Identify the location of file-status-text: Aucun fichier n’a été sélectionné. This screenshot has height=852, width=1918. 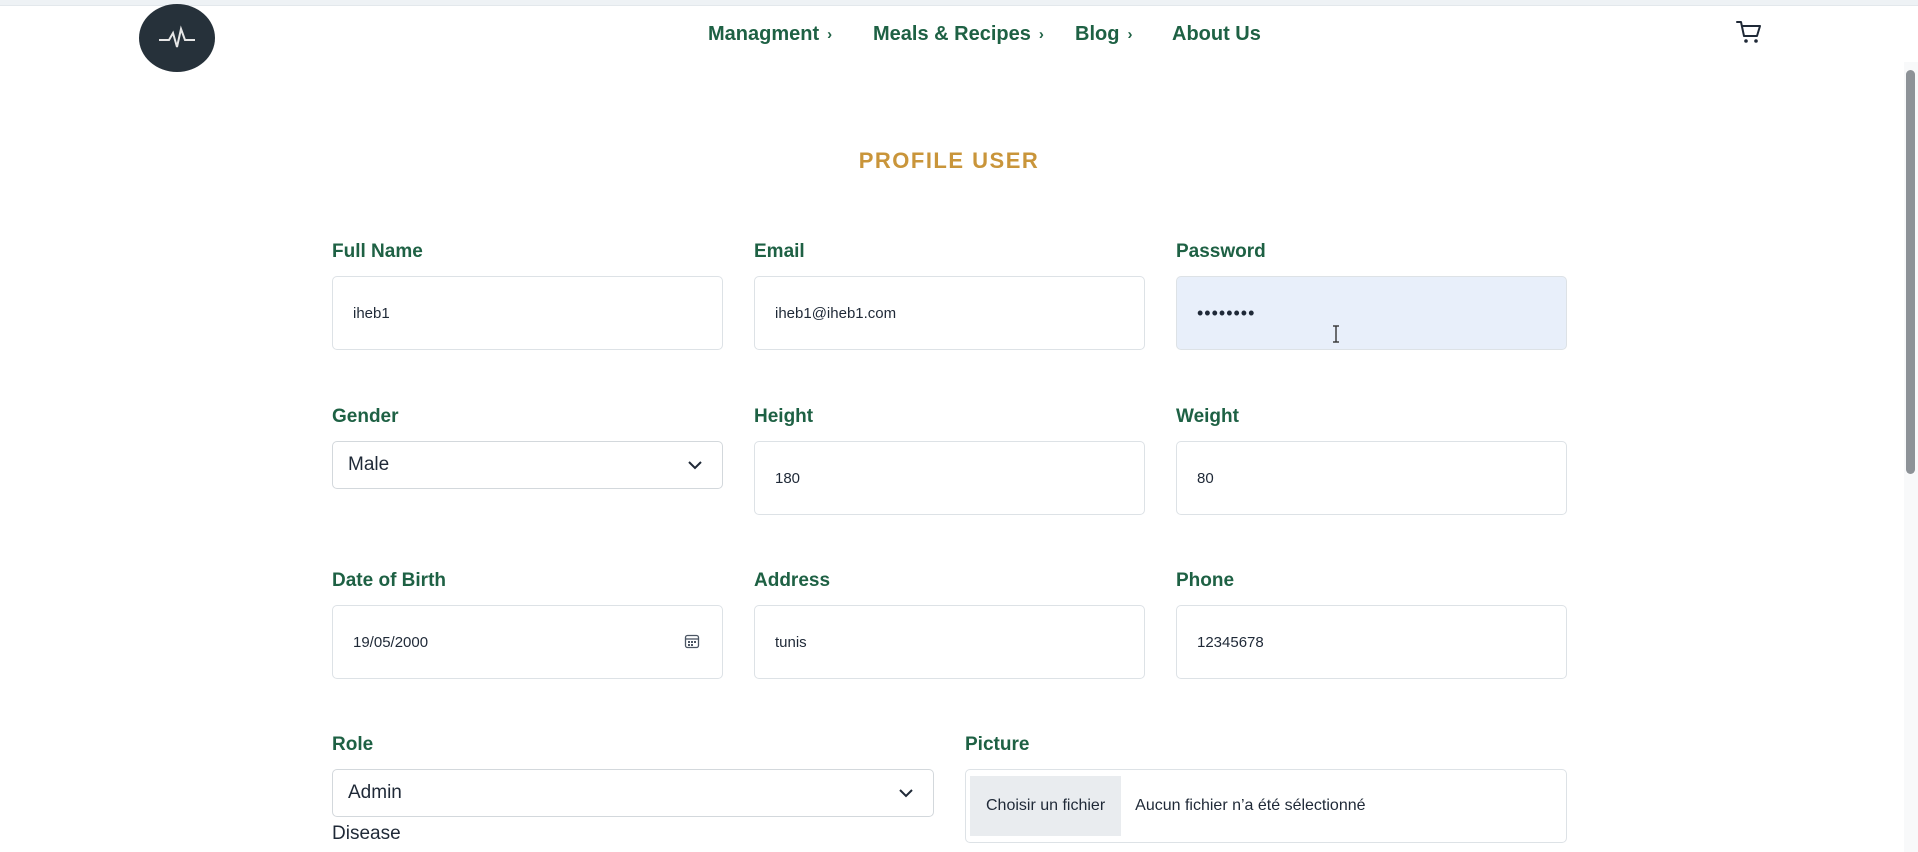
(1250, 805).